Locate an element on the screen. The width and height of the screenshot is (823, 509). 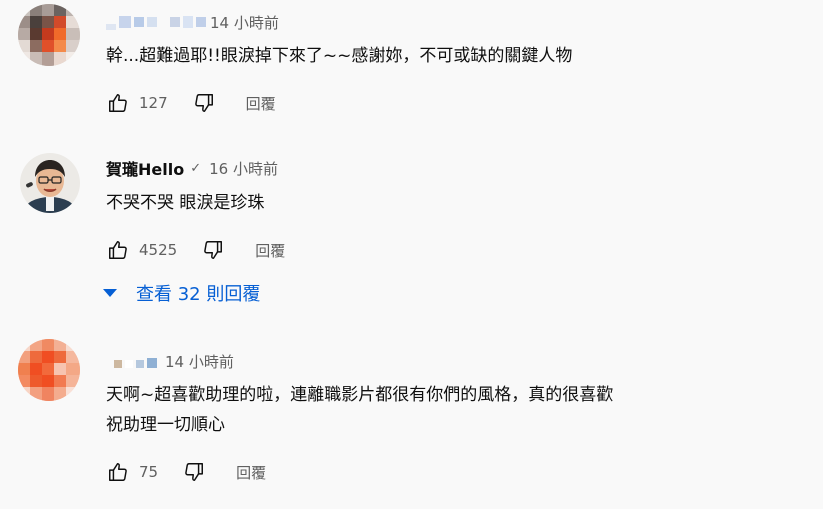
chevron-down-icon is located at coordinates (110, 293).